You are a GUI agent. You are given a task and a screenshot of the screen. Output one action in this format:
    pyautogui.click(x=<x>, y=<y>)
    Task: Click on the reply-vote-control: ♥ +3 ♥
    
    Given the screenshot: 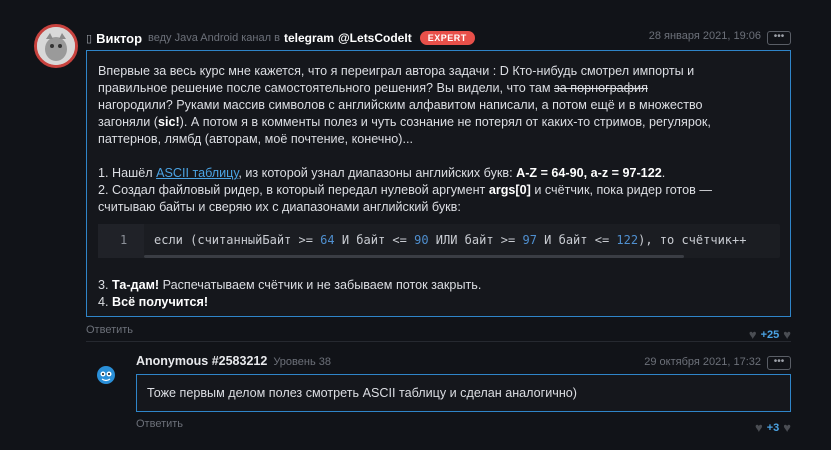 What is the action you would take?
    pyautogui.click(x=773, y=427)
    